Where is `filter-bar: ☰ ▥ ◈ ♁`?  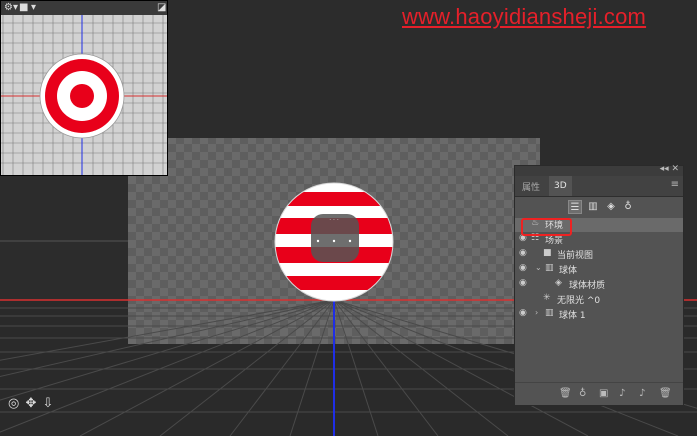 filter-bar: ☰ ▥ ◈ ♁ is located at coordinates (599, 208).